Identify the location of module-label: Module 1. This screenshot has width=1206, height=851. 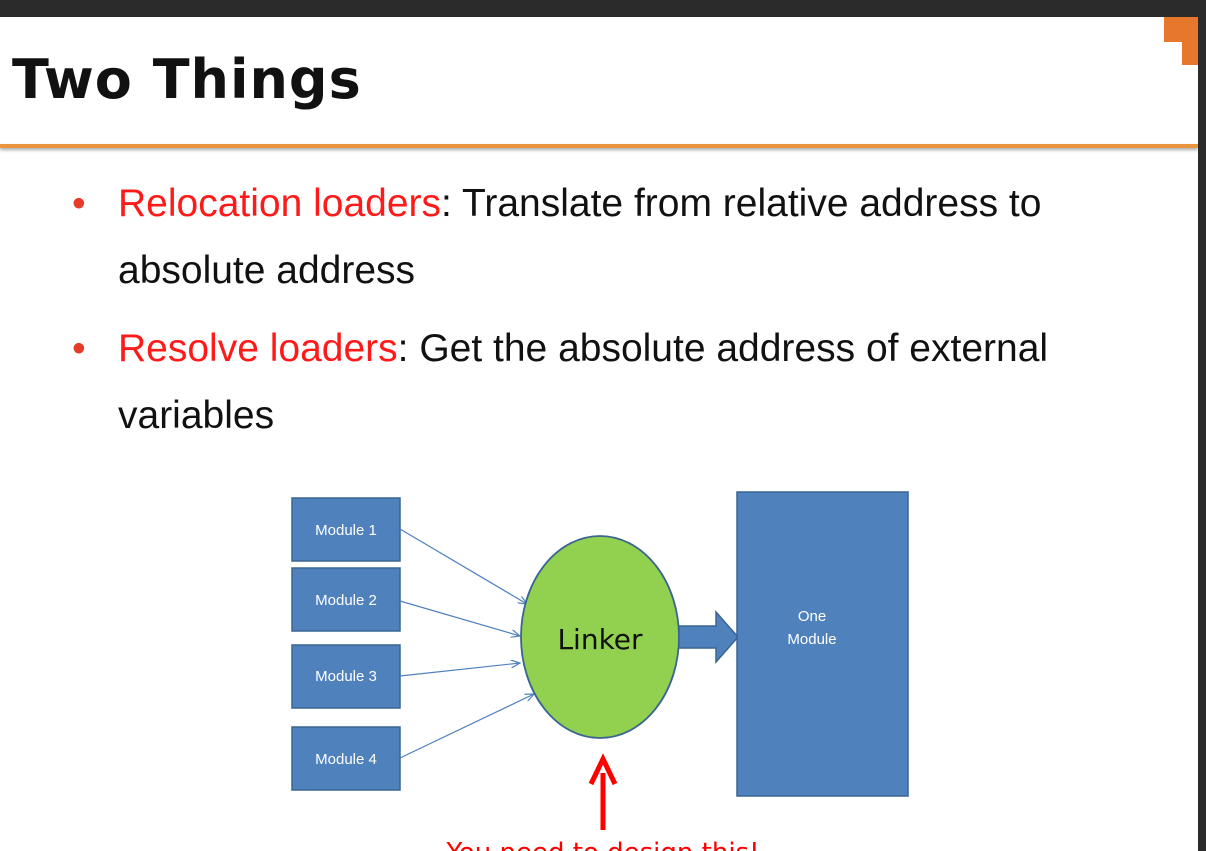
(346, 530).